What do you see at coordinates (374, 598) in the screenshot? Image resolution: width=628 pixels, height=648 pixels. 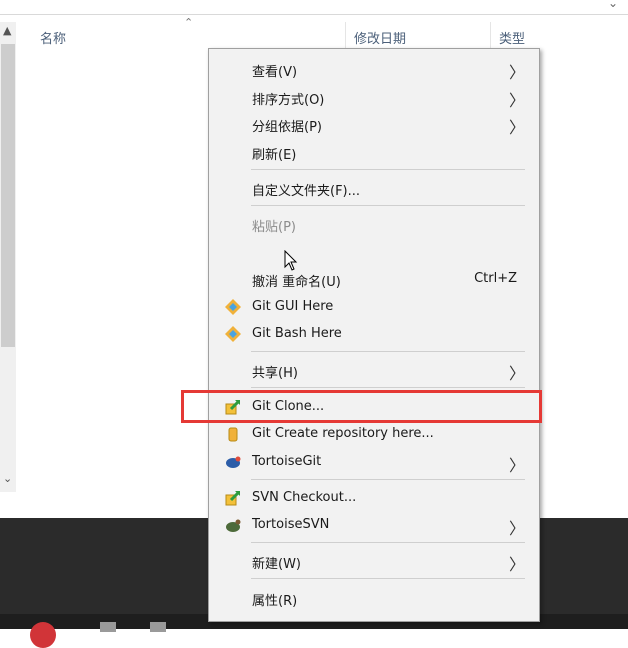 I see `menu-item-properties: 属性(R)` at bounding box center [374, 598].